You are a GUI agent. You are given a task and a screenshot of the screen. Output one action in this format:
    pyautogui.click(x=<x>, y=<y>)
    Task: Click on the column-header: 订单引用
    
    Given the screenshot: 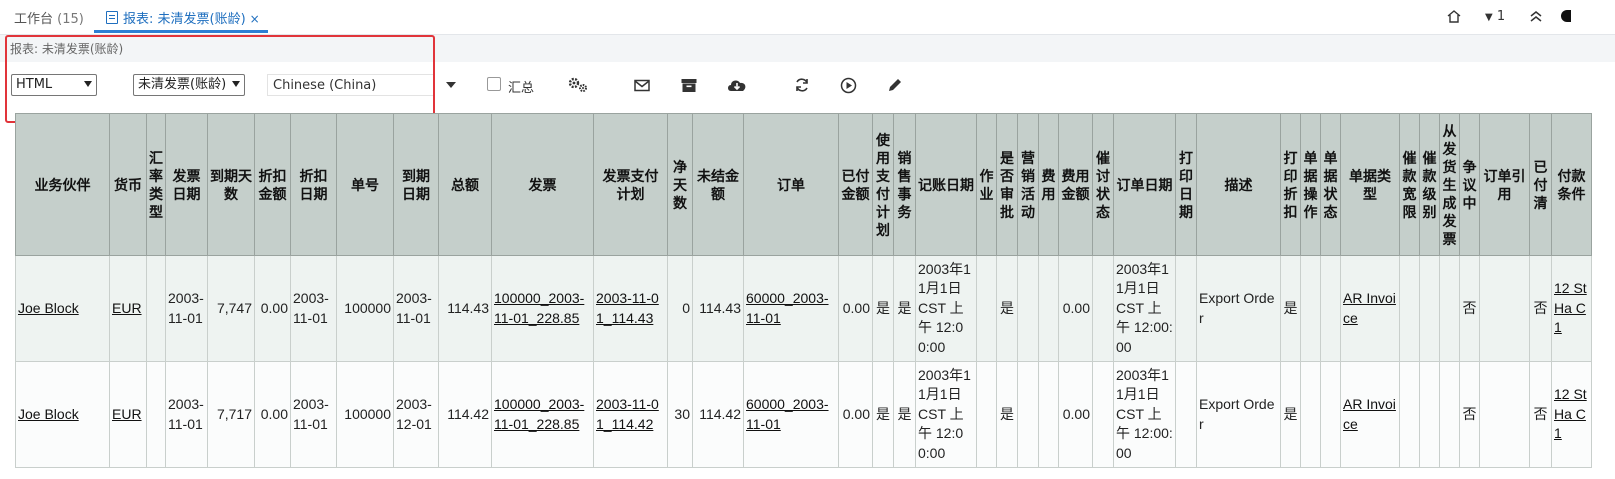 What is the action you would take?
    pyautogui.click(x=1504, y=184)
    